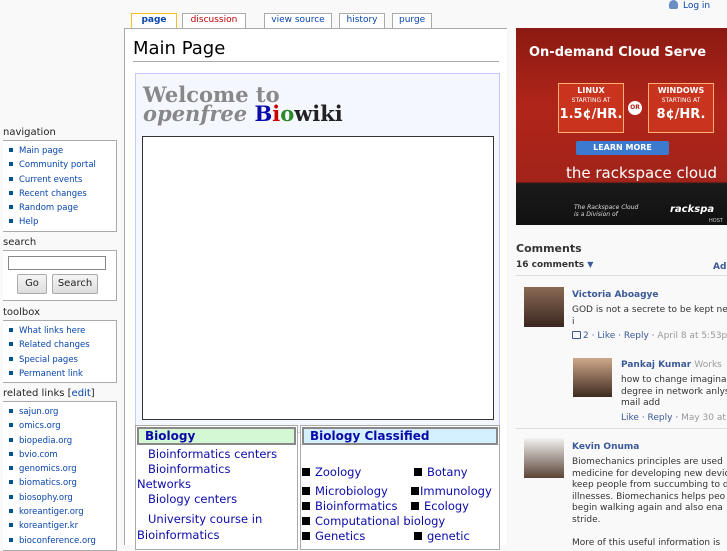  I want to click on comments-heading: Comments, so click(549, 248).